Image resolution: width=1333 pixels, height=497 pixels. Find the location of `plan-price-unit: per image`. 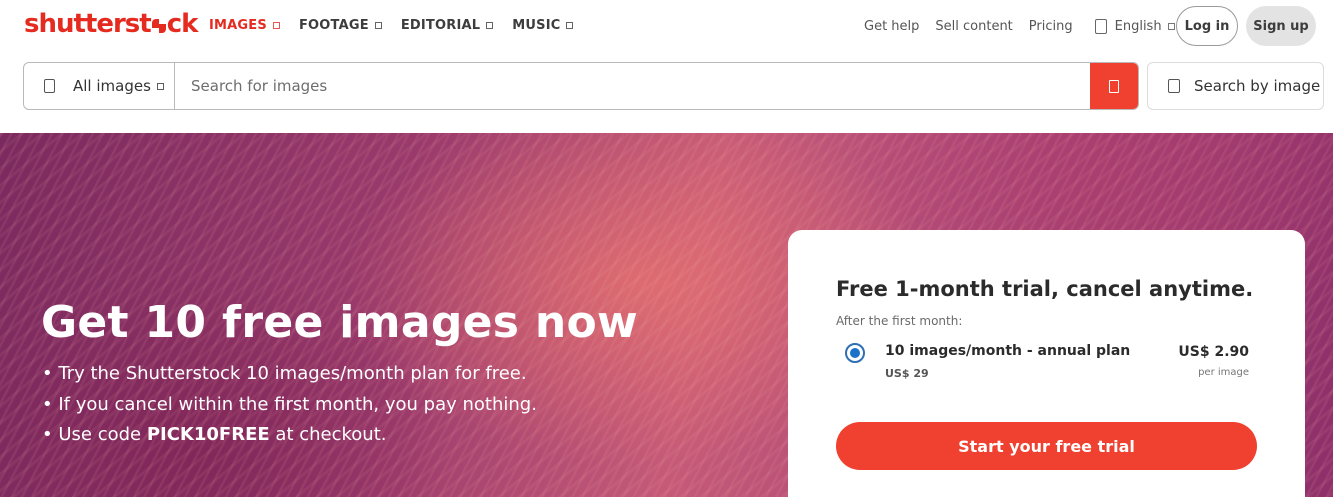

plan-price-unit: per image is located at coordinates (1223, 372).